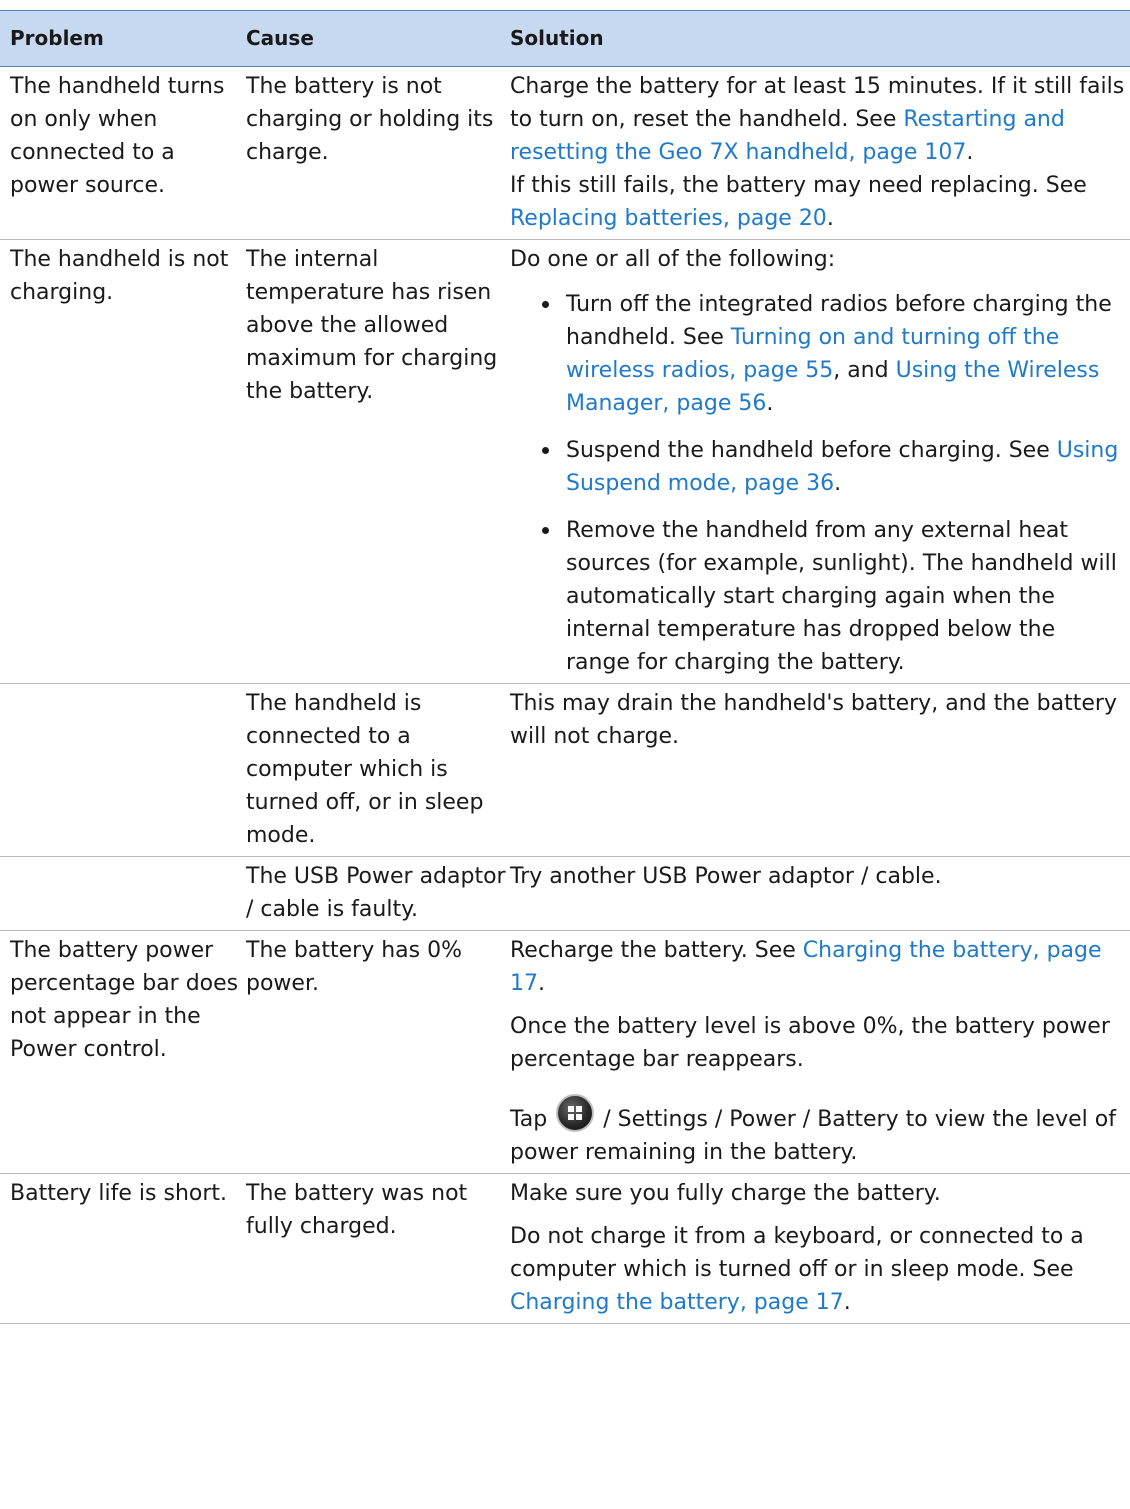 This screenshot has height=1509, width=1130. What do you see at coordinates (725, 1193) in the screenshot?
I see `solution-text: Make sure you fully charge the battery.` at bounding box center [725, 1193].